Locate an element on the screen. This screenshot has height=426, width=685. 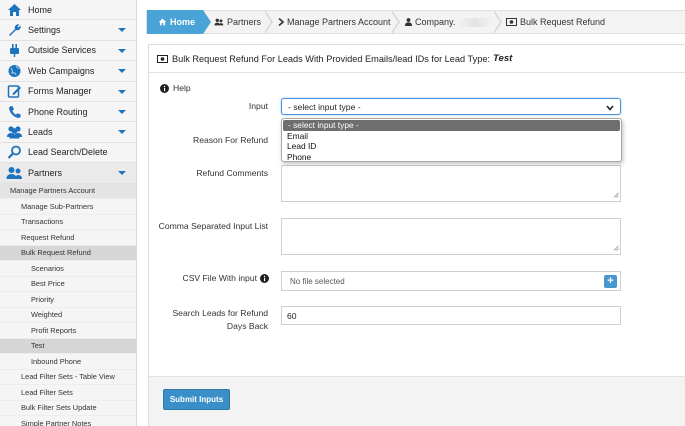
csv-file-value: No file selected is located at coordinates (317, 281).